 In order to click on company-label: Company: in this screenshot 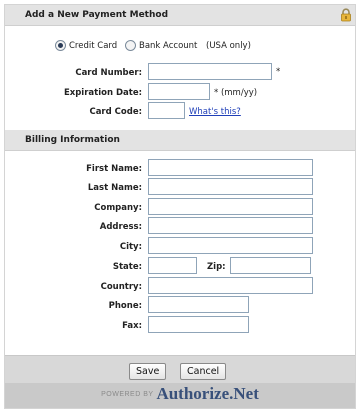, I will do `click(118, 208)`.